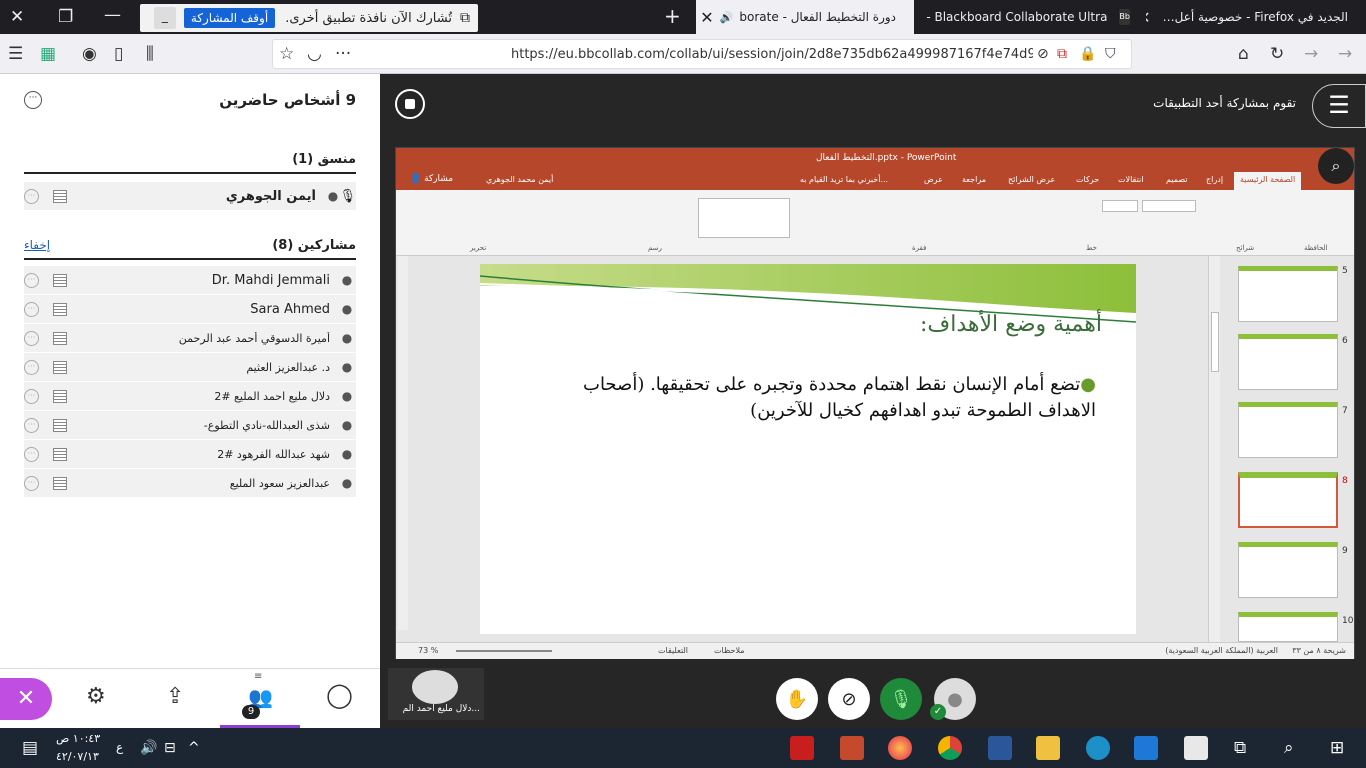  Describe the element at coordinates (1240, 748) in the screenshot. I see `task-view-icon: ⧉` at that location.